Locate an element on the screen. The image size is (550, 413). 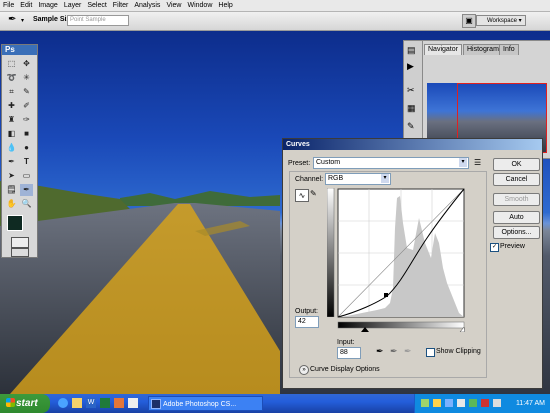
folder-icon is located at coordinates (77, 403).